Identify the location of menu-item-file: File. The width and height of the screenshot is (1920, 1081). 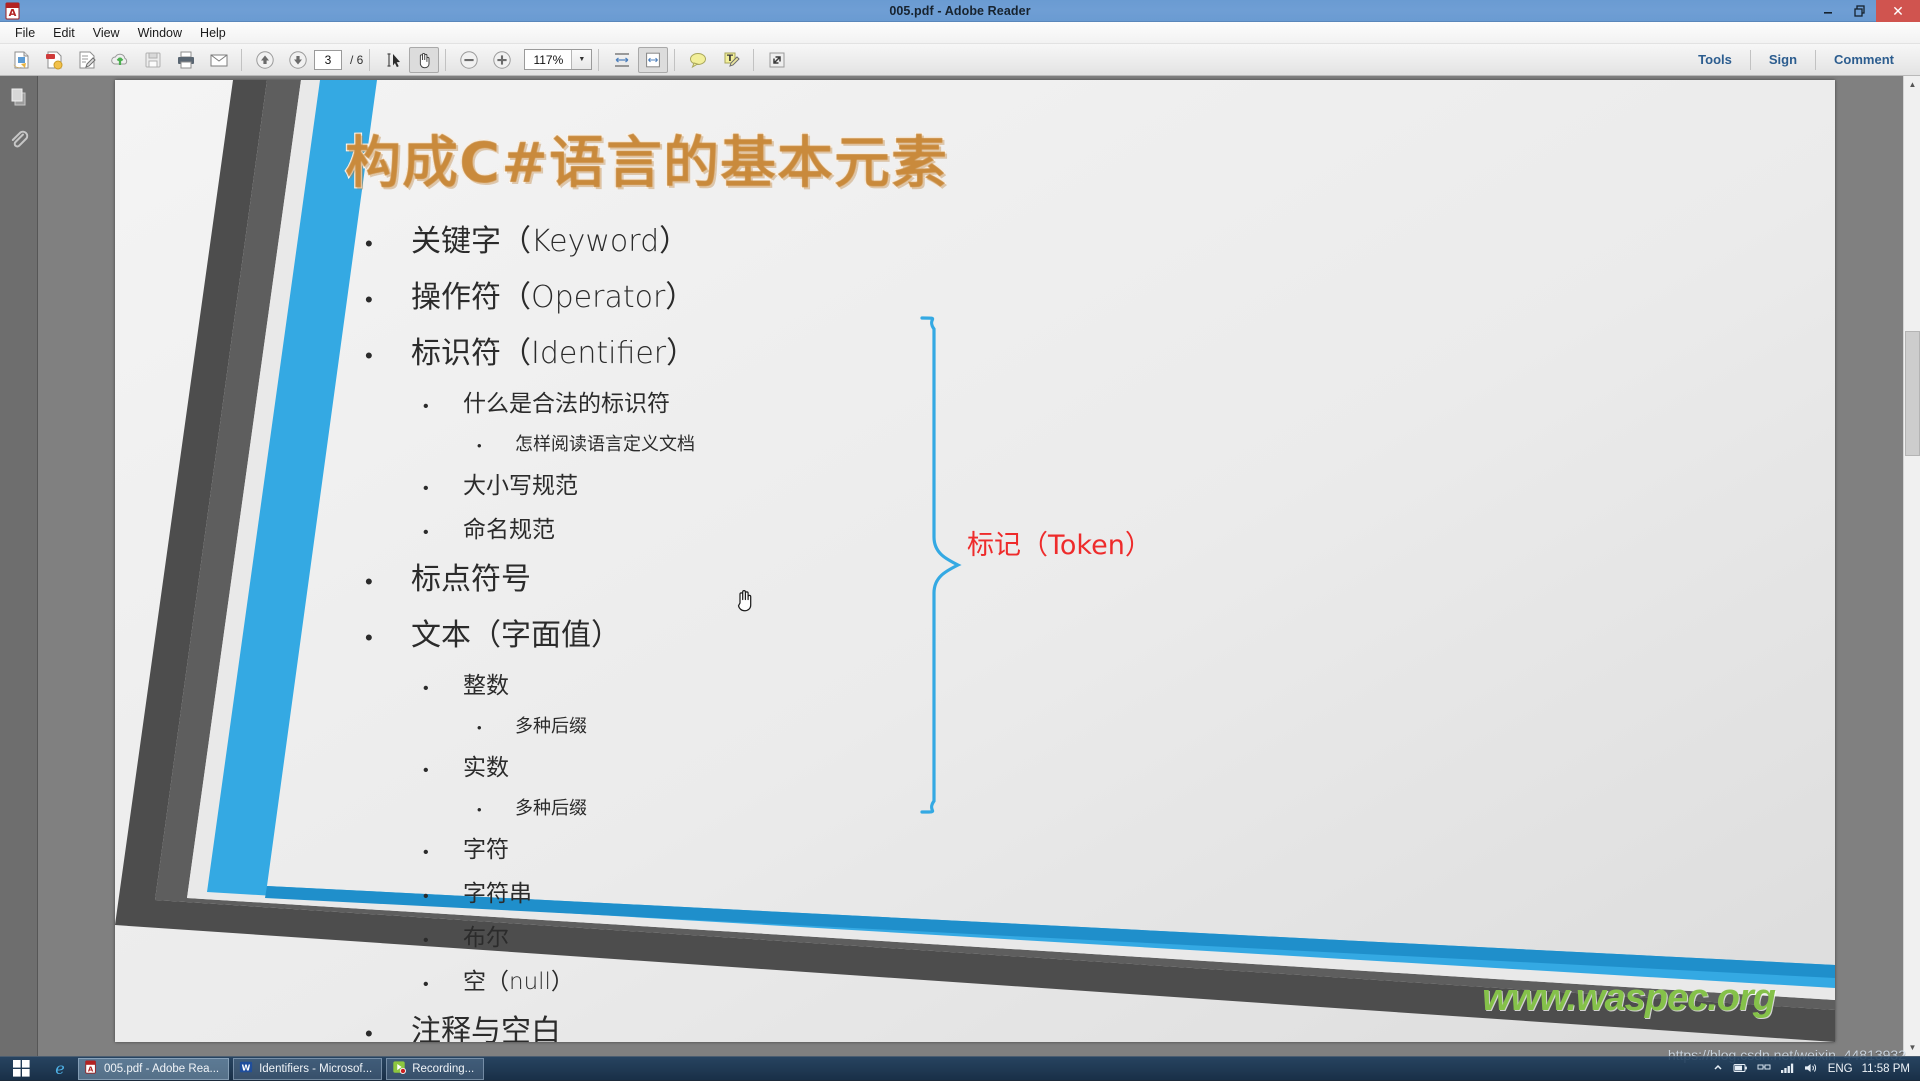
(25, 33).